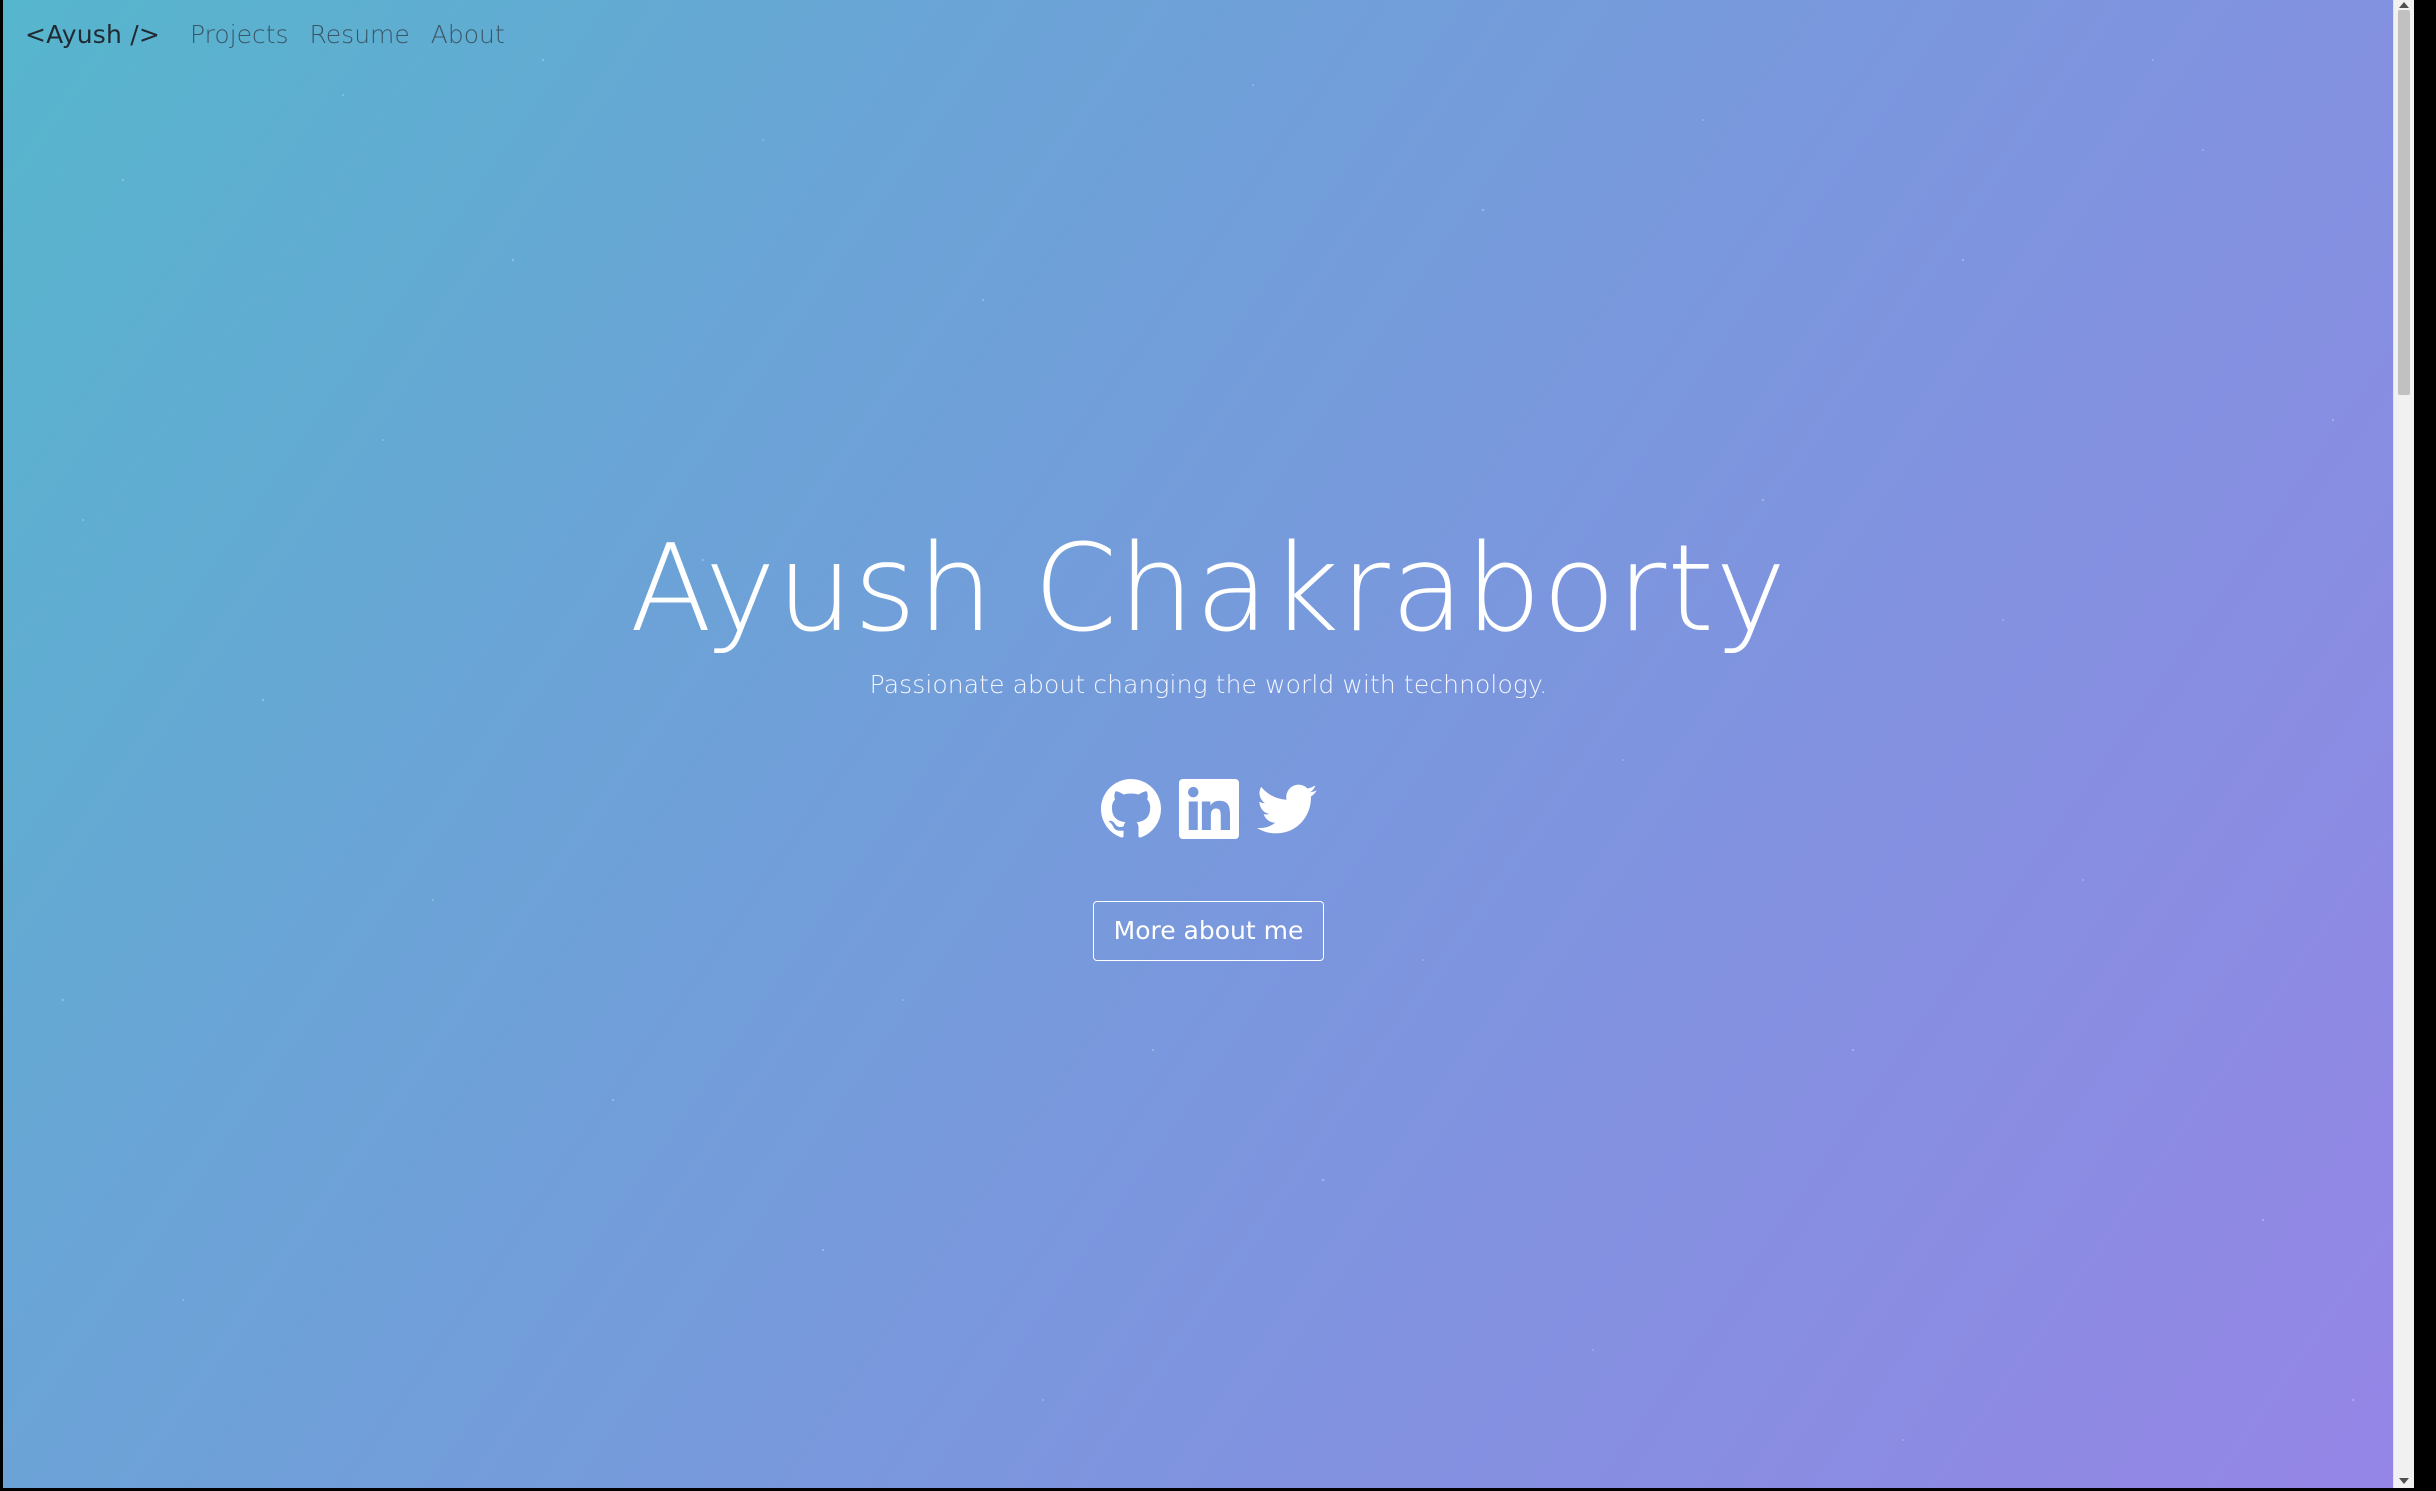 The width and height of the screenshot is (2436, 1491). I want to click on twitter-link, so click(1286, 809).